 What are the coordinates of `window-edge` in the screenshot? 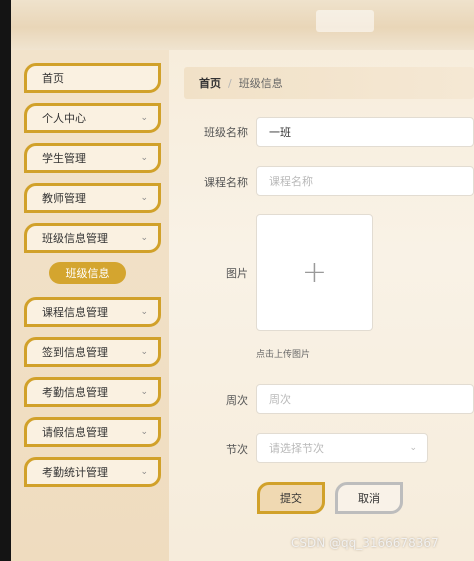 It's located at (5, 280).